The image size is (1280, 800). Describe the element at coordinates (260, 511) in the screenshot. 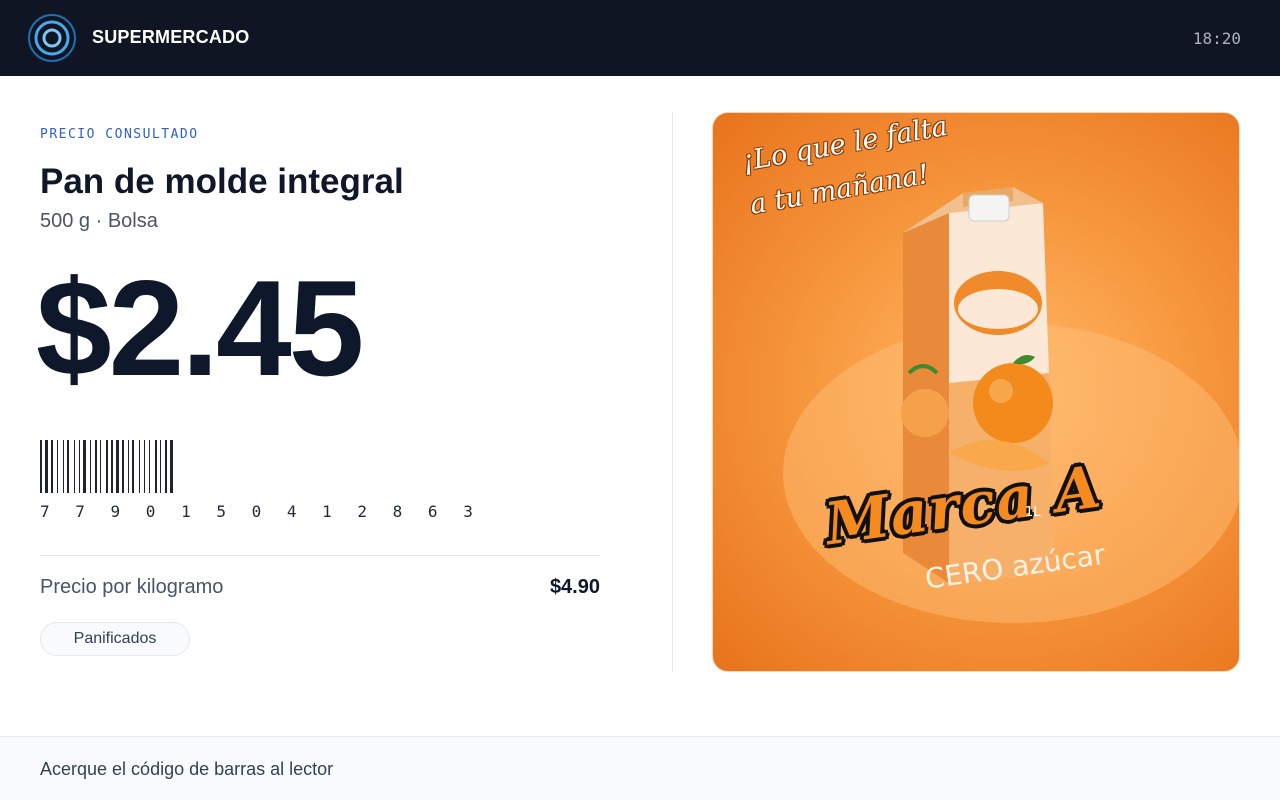

I see `barcode-number: 7 7 9 0 1 5 0 4 1 2 8 6 3` at that location.